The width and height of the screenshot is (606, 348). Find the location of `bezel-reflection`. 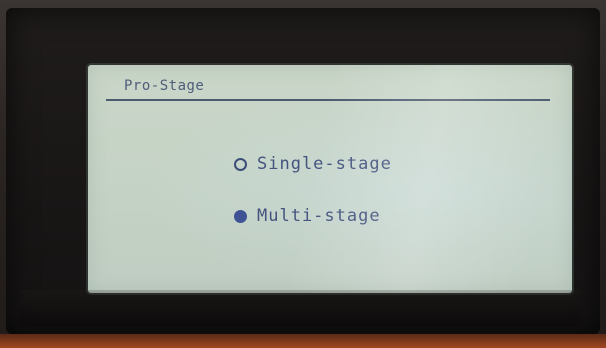

bezel-reflection is located at coordinates (300, 308).